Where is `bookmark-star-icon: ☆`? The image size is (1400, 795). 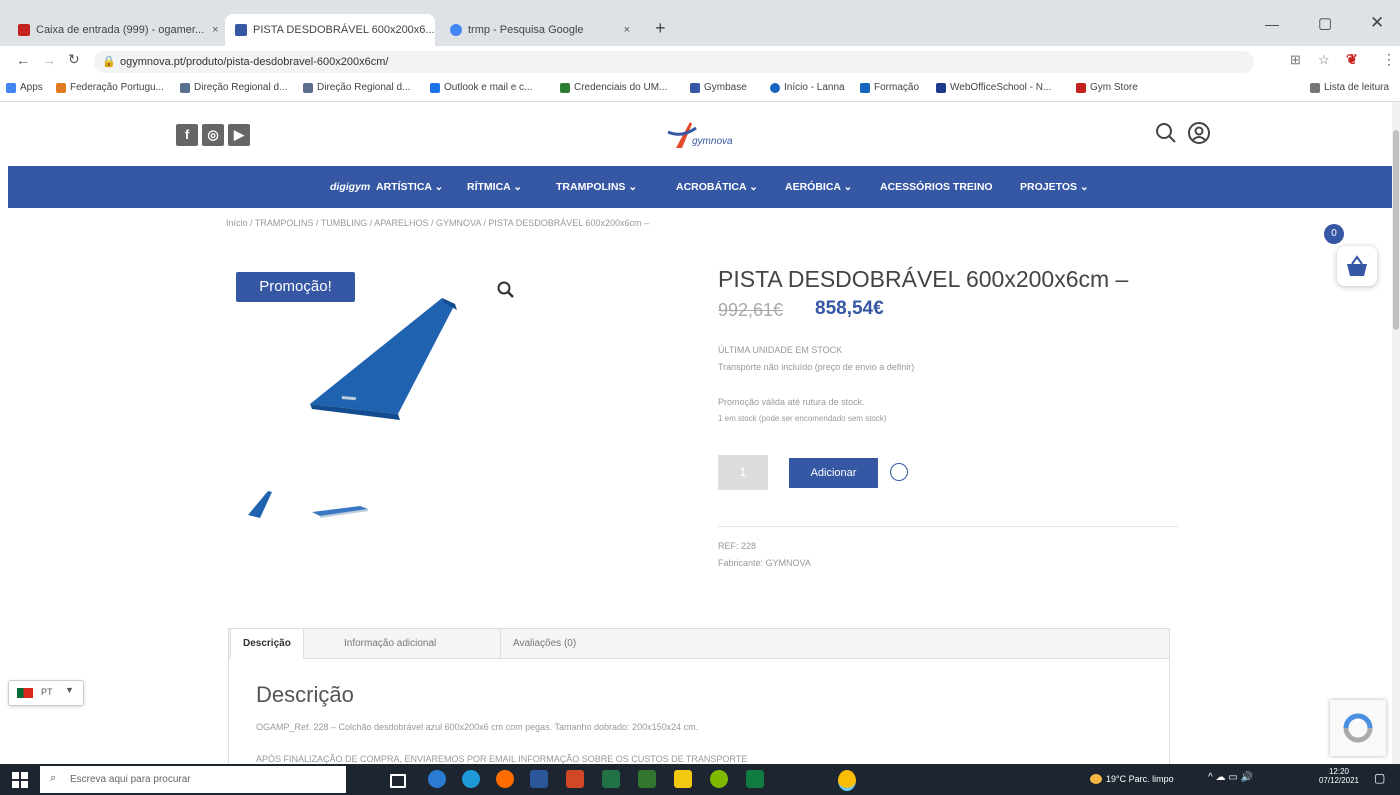
bookmark-star-icon: ☆ is located at coordinates (1324, 60).